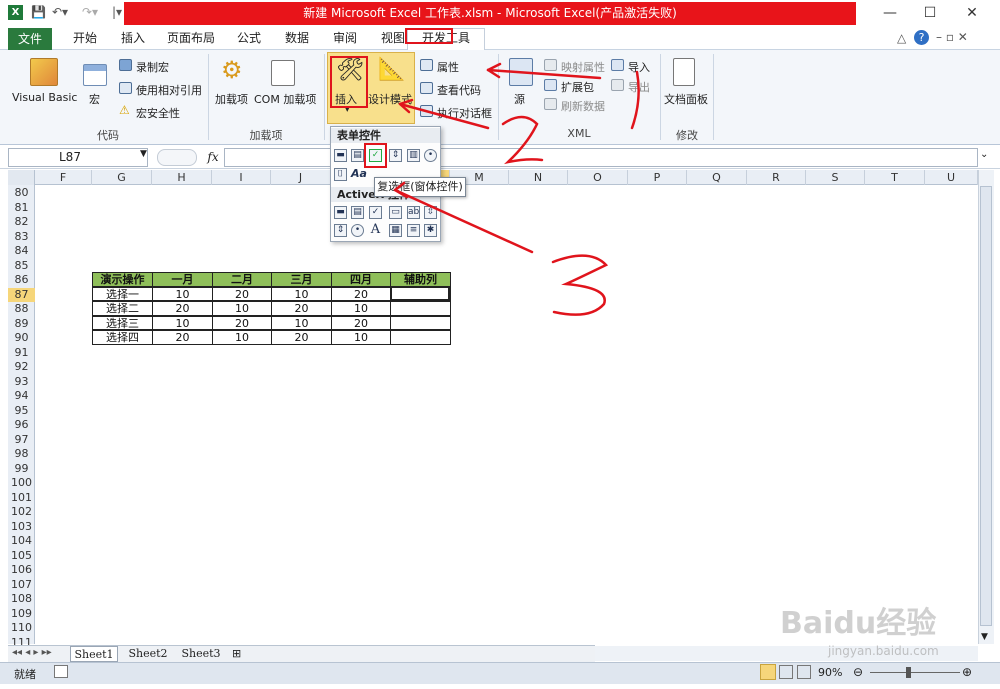 This screenshot has height=689, width=1000. I want to click on ax-combo-icon: ▤, so click(357, 212).